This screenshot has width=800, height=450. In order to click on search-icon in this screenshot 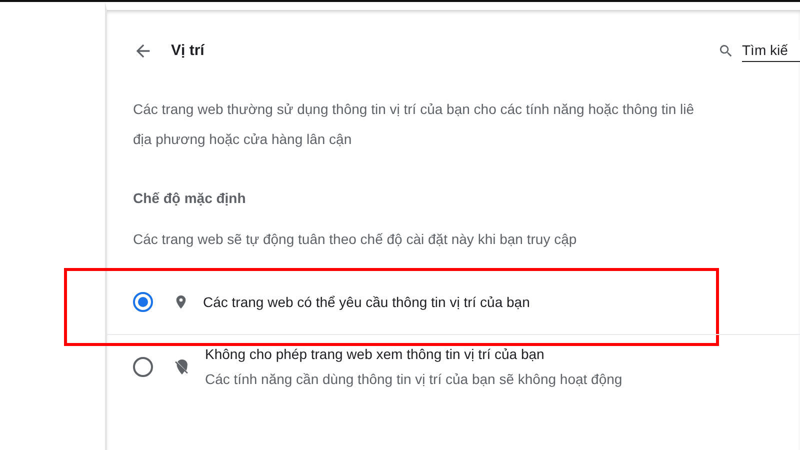, I will do `click(726, 51)`.